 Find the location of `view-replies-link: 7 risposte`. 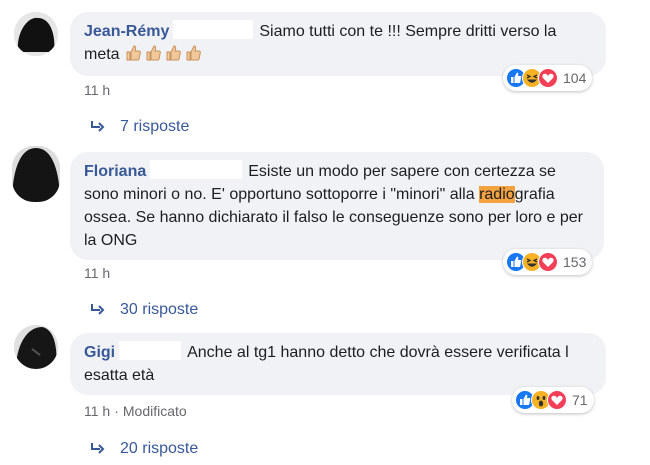

view-replies-link: 7 risposte is located at coordinates (139, 127).